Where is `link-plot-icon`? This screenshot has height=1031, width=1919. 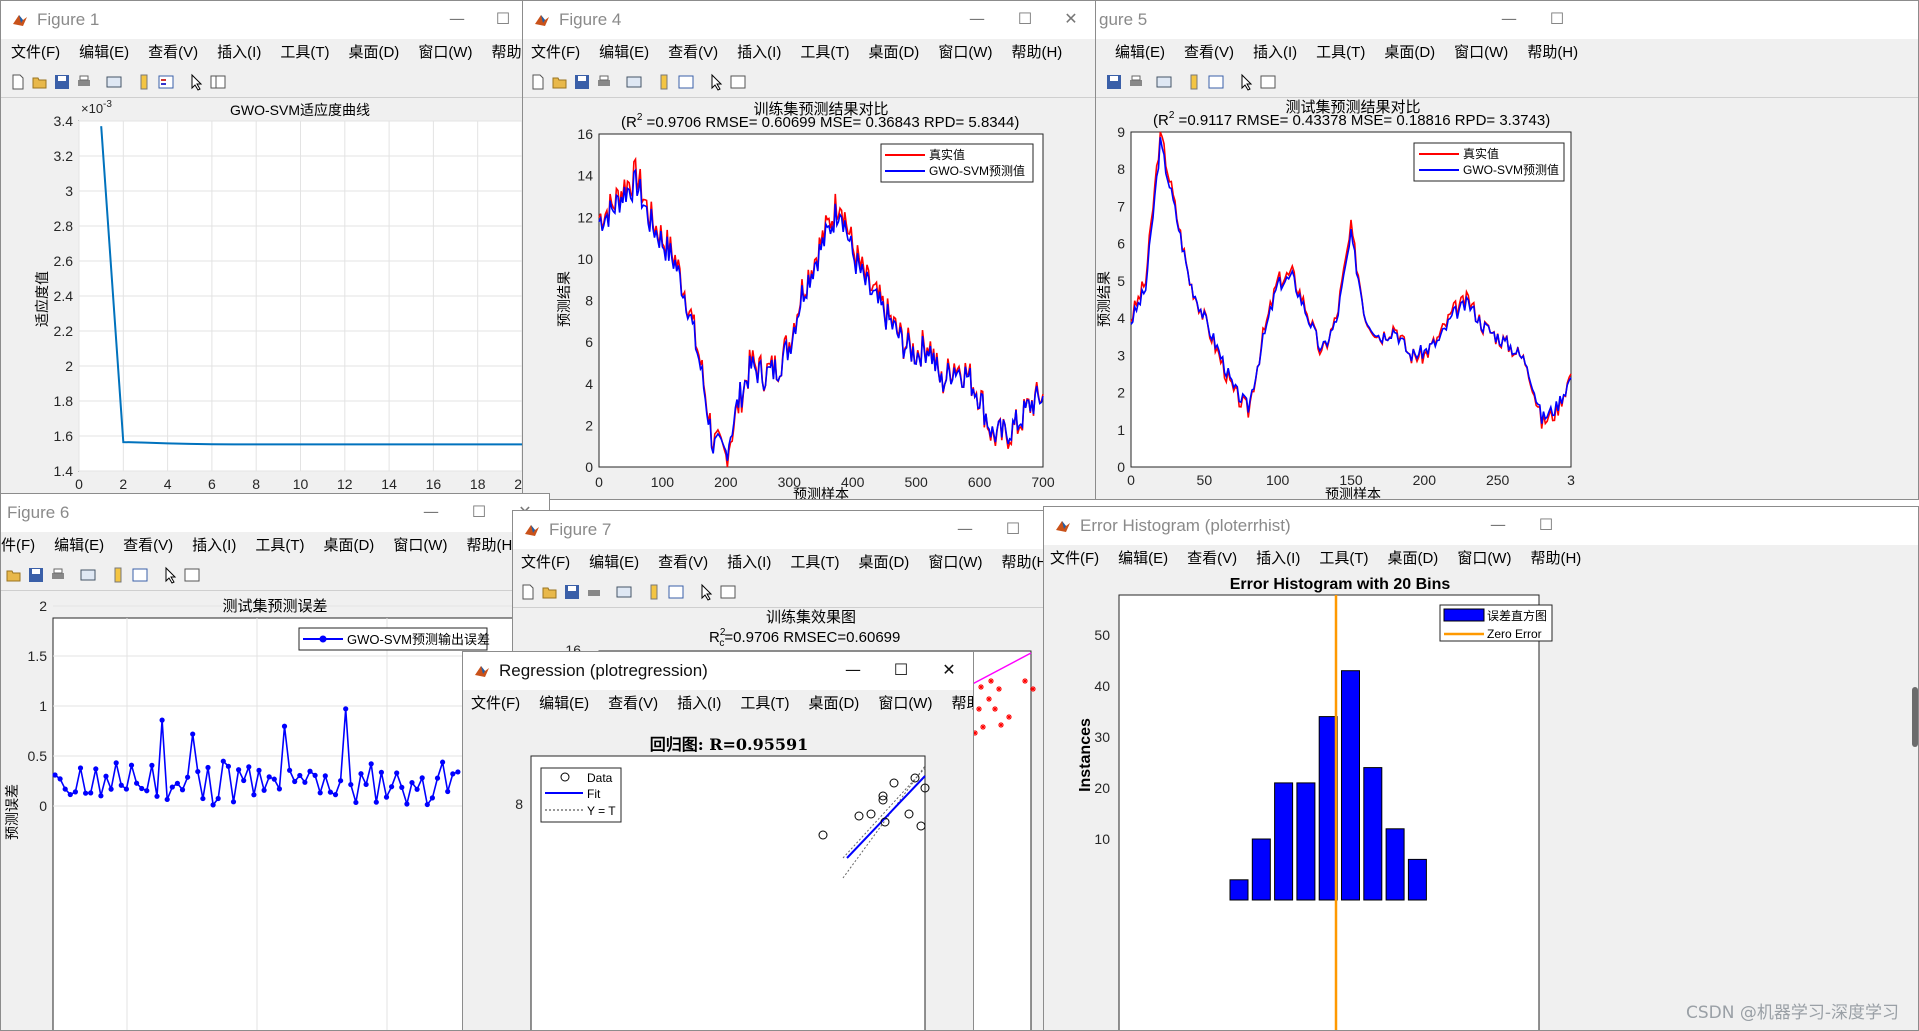
link-plot-icon is located at coordinates (114, 82).